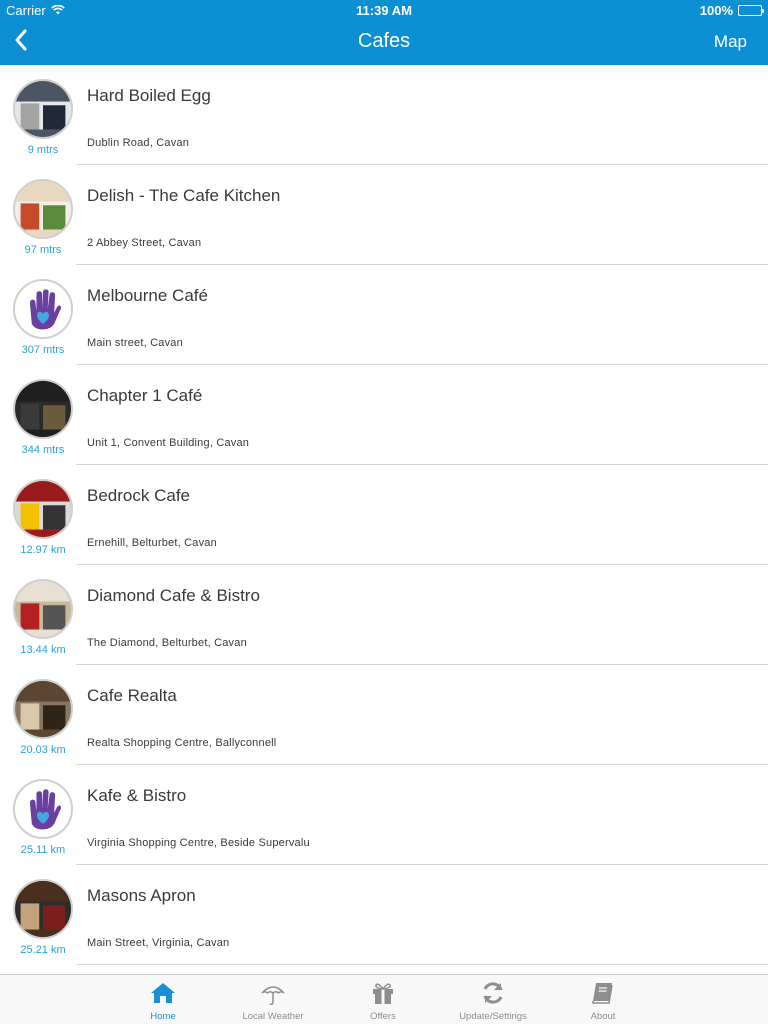  I want to click on tab-home: Home, so click(163, 999).